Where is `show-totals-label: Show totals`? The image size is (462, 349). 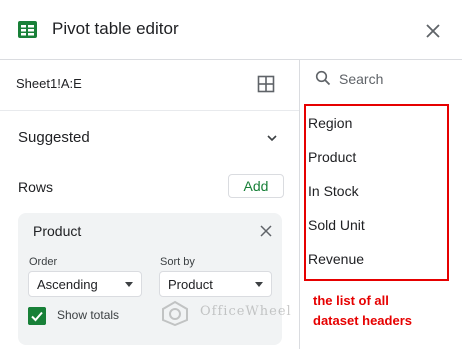 show-totals-label: Show totals is located at coordinates (88, 315).